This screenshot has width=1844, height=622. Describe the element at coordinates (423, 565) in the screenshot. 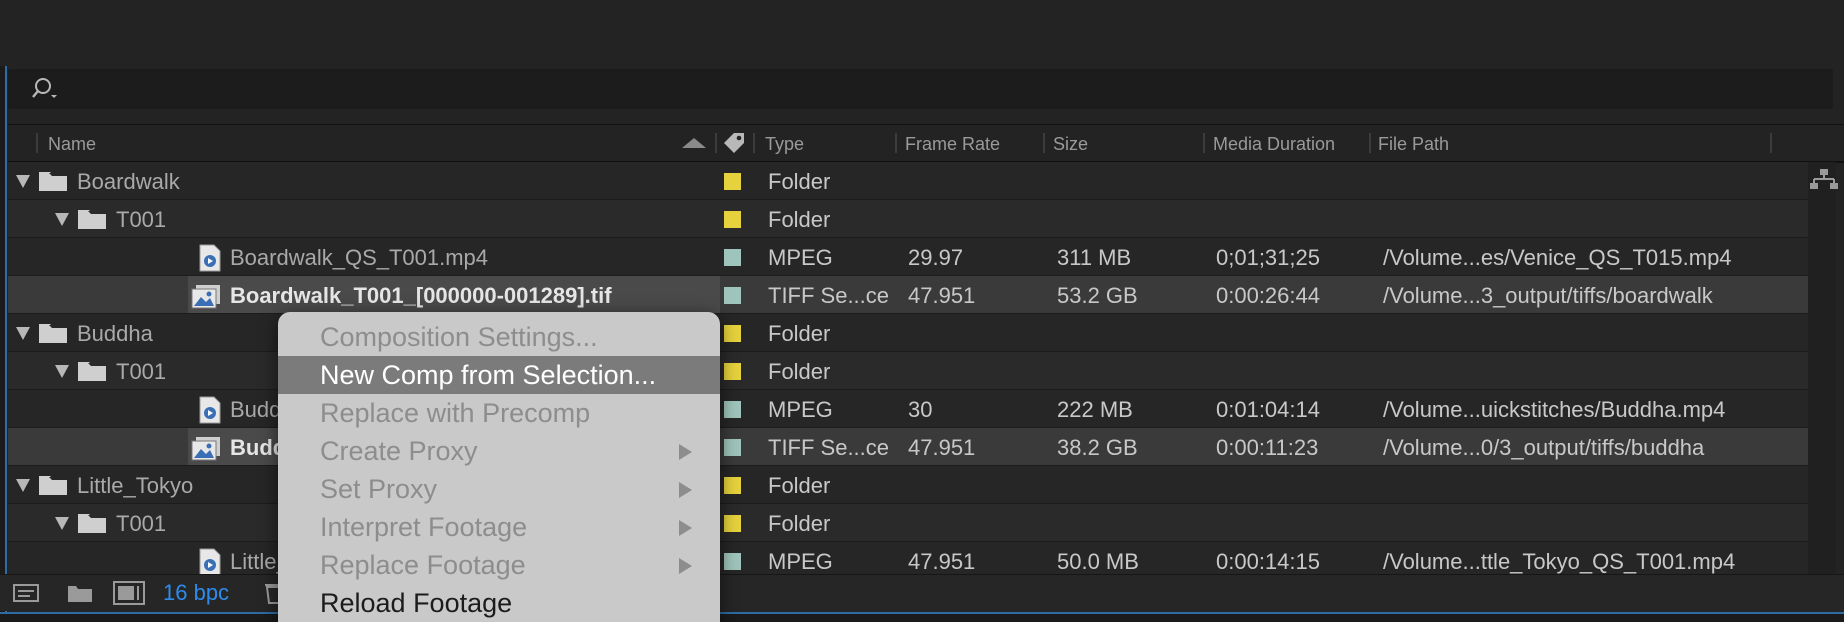

I see `menu-item-label: Replace Footage` at that location.